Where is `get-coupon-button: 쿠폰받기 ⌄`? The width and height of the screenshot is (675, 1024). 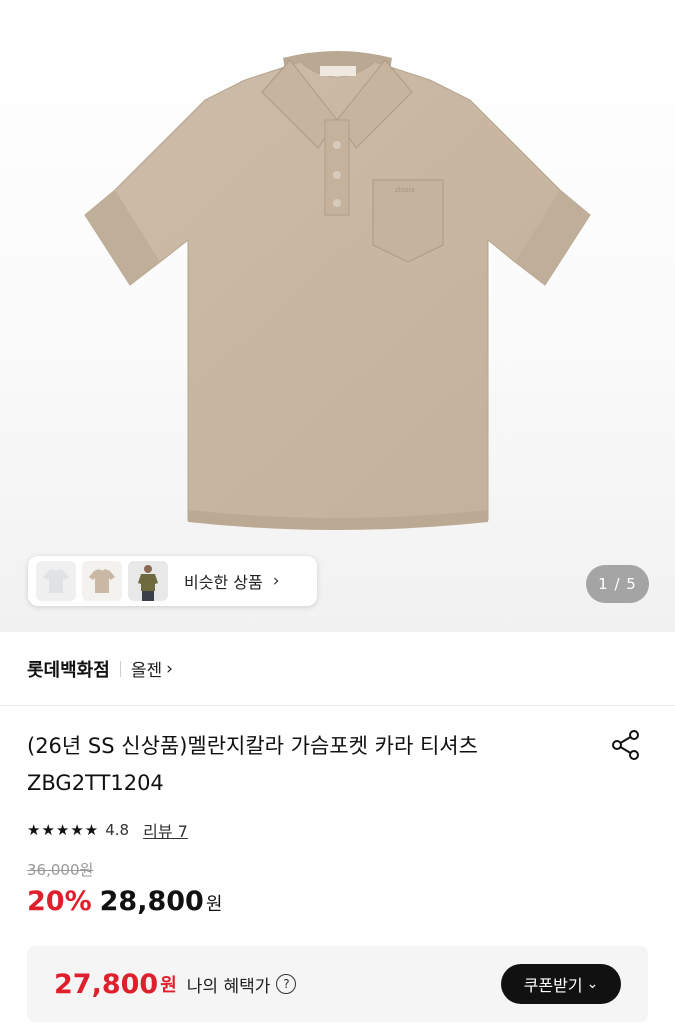
get-coupon-button: 쿠폰받기 ⌄ is located at coordinates (561, 984).